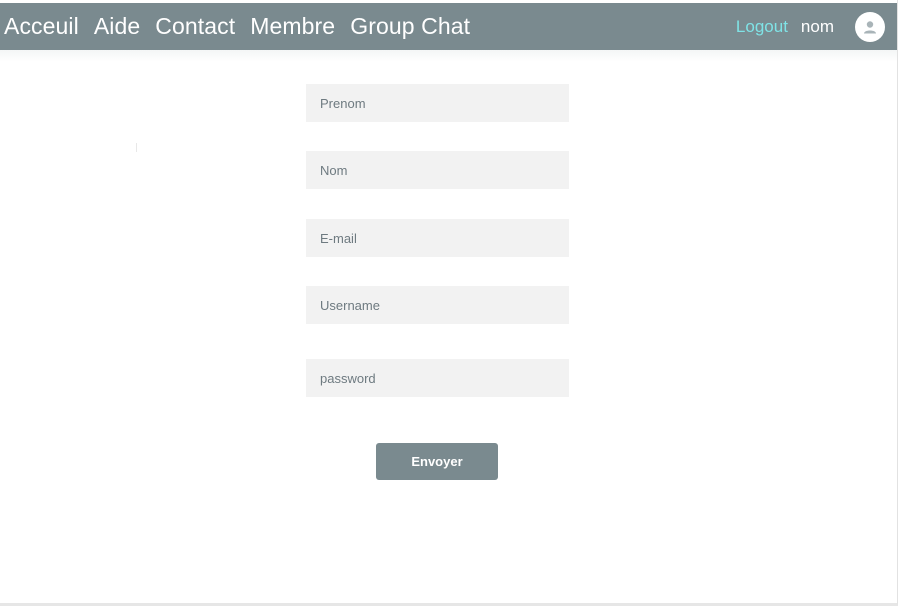 This screenshot has width=899, height=606. Describe the element at coordinates (437, 238) in the screenshot. I see `email-field` at that location.